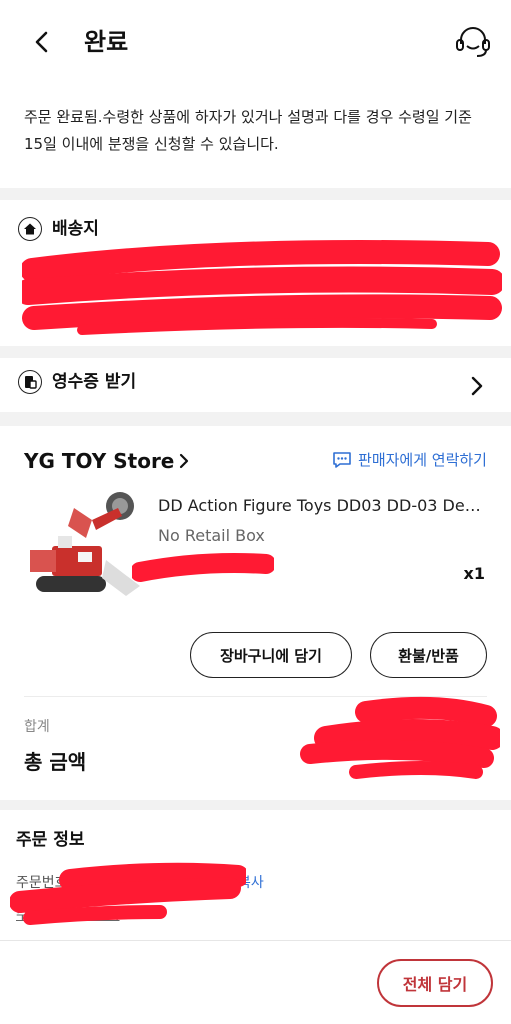 The height and width of the screenshot is (1024, 511). Describe the element at coordinates (75, 229) in the screenshot. I see `shipping-label: 배송지` at that location.